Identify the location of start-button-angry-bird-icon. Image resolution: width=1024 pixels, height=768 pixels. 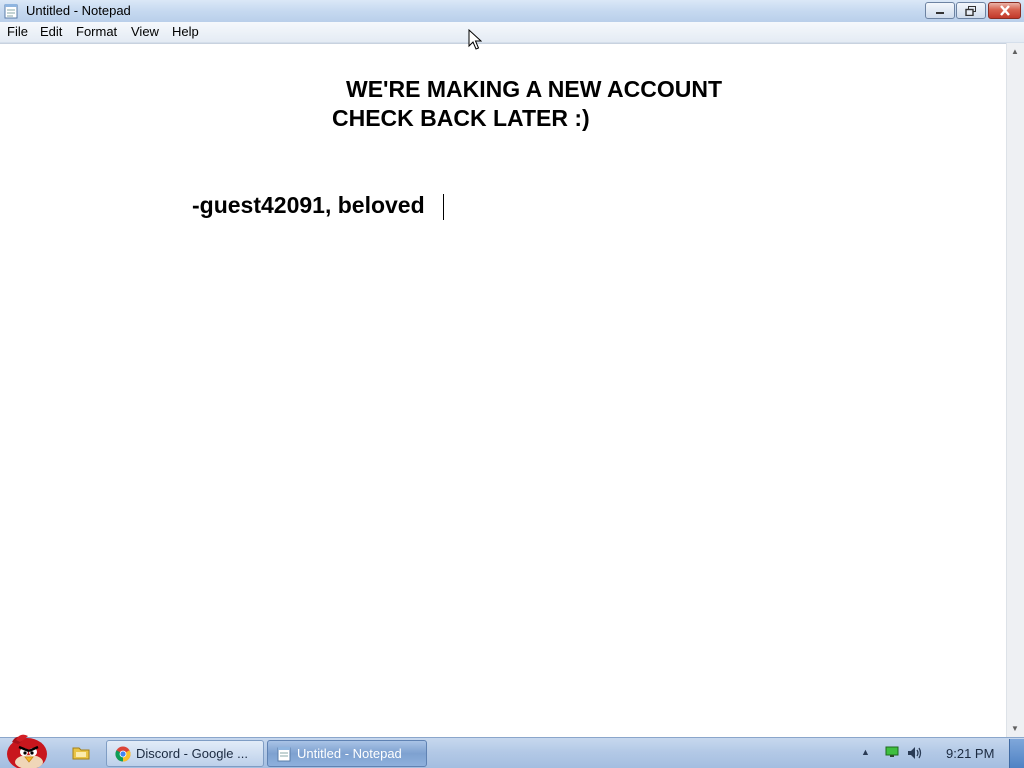
(27, 750).